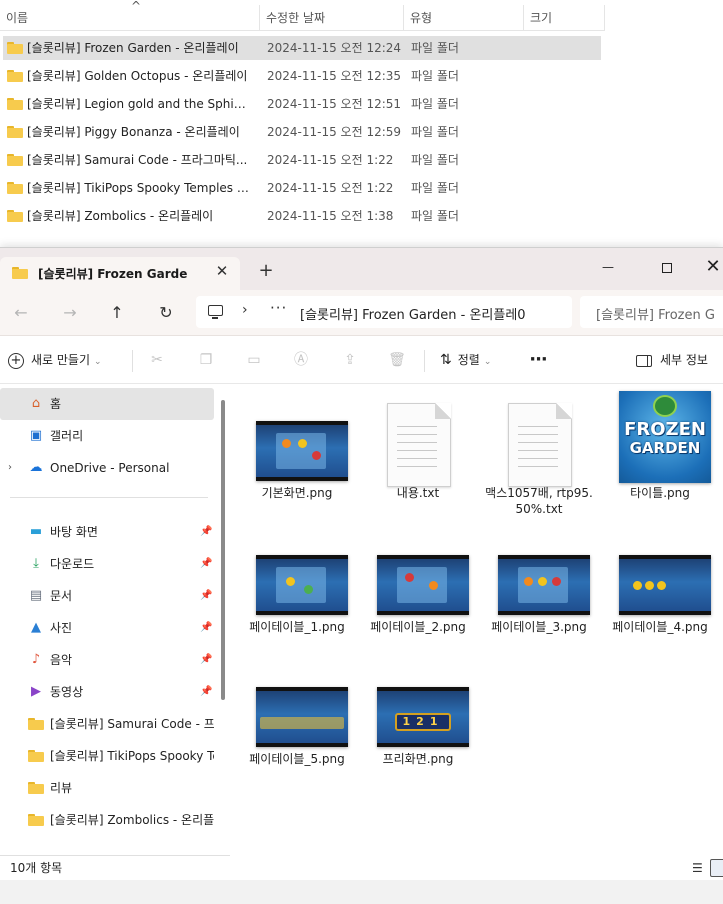  Describe the element at coordinates (302, 723) in the screenshot. I see `thumb-symbol-row` at that location.